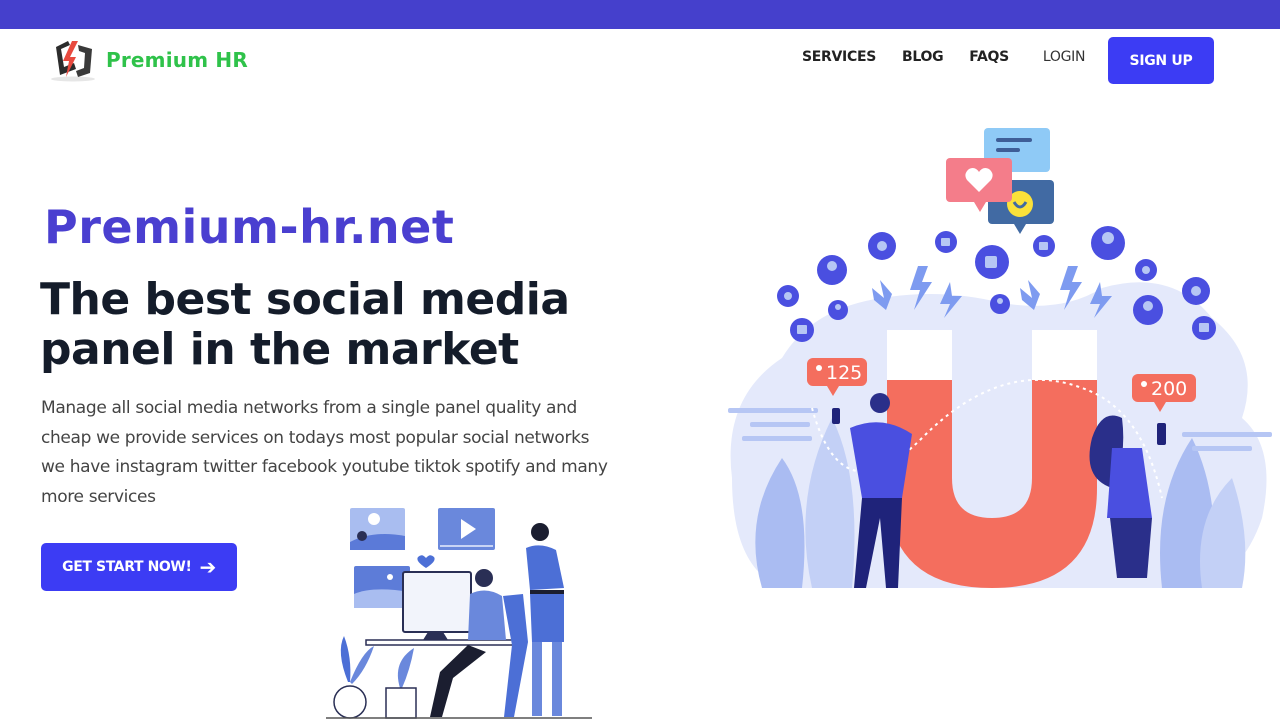 The image size is (1280, 720). What do you see at coordinates (382, 587) in the screenshot?
I see `night-card-icon` at bounding box center [382, 587].